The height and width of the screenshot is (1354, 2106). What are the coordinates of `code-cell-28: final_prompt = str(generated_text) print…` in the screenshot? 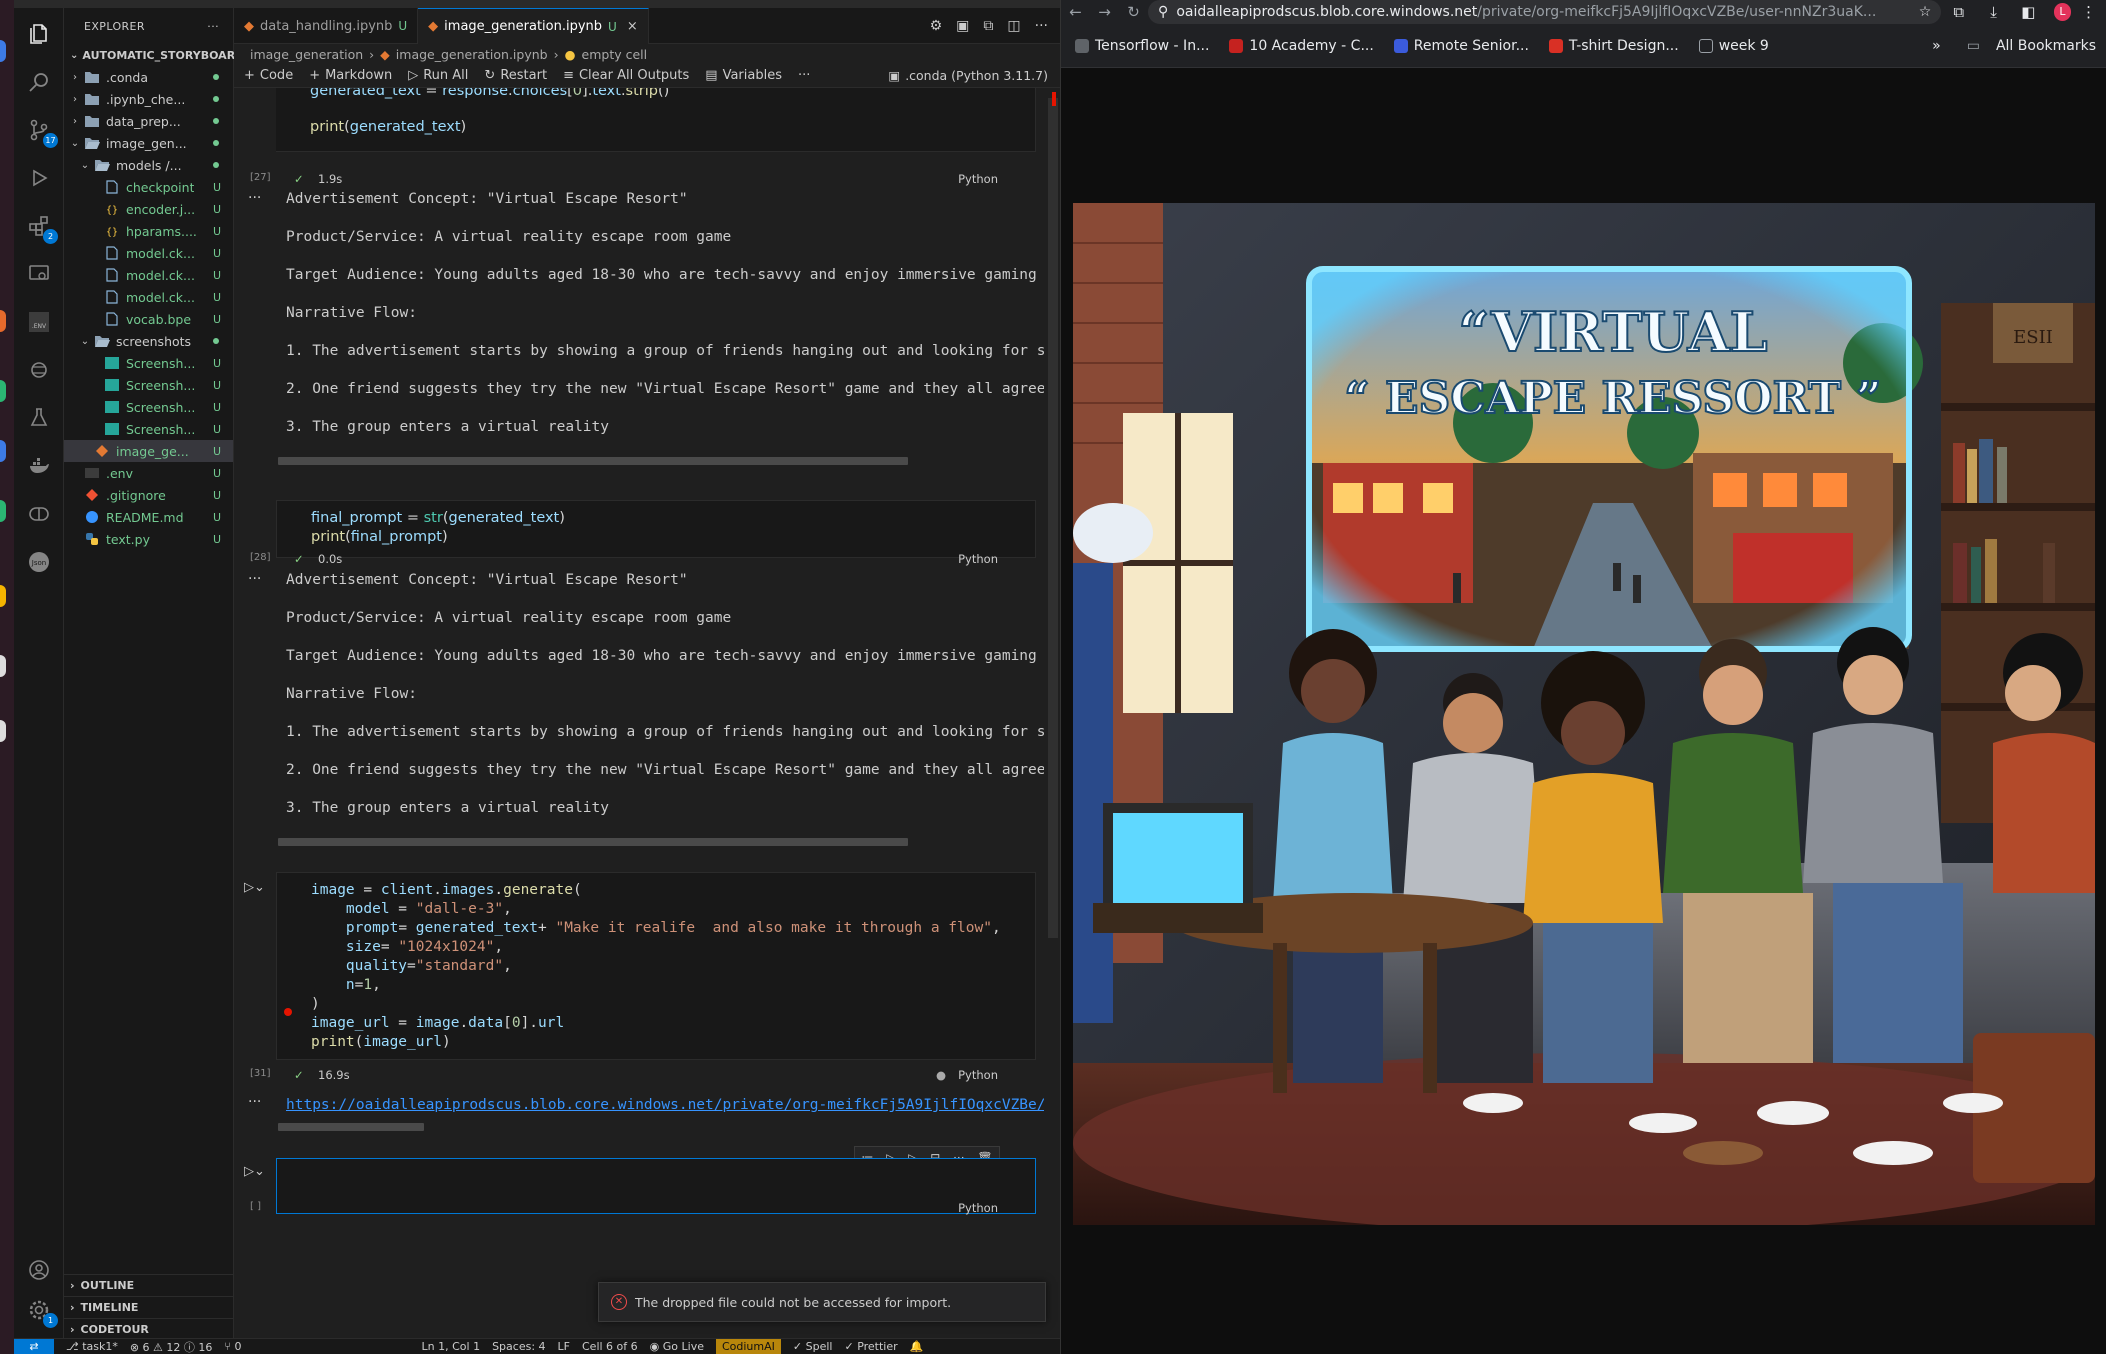 It's located at (656, 529).